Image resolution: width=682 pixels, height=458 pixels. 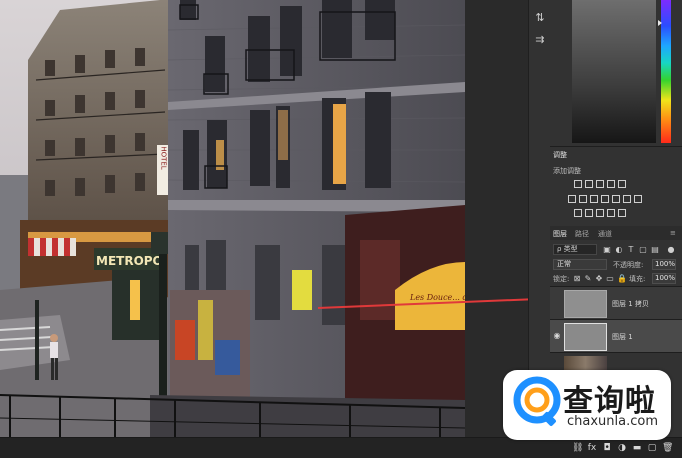 What do you see at coordinates (537, 401) in the screenshot?
I see `magnifier-logo-icon` at bounding box center [537, 401].